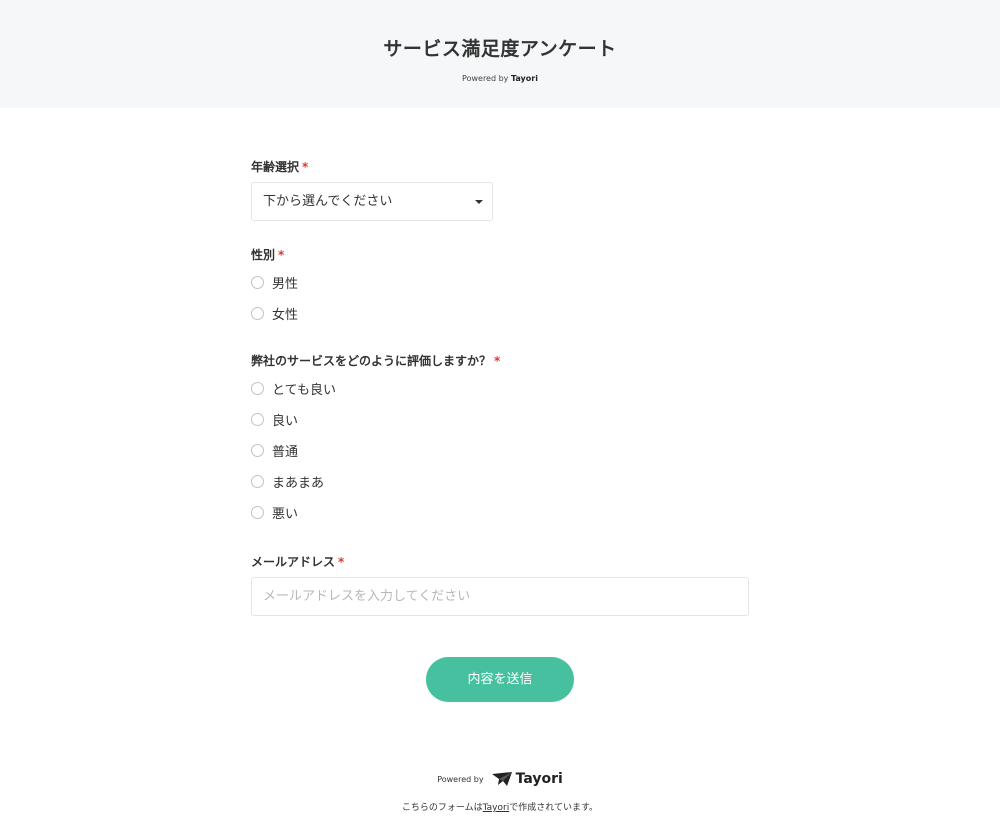 This screenshot has width=1000, height=839. I want to click on radio-label: 男性, so click(285, 284).